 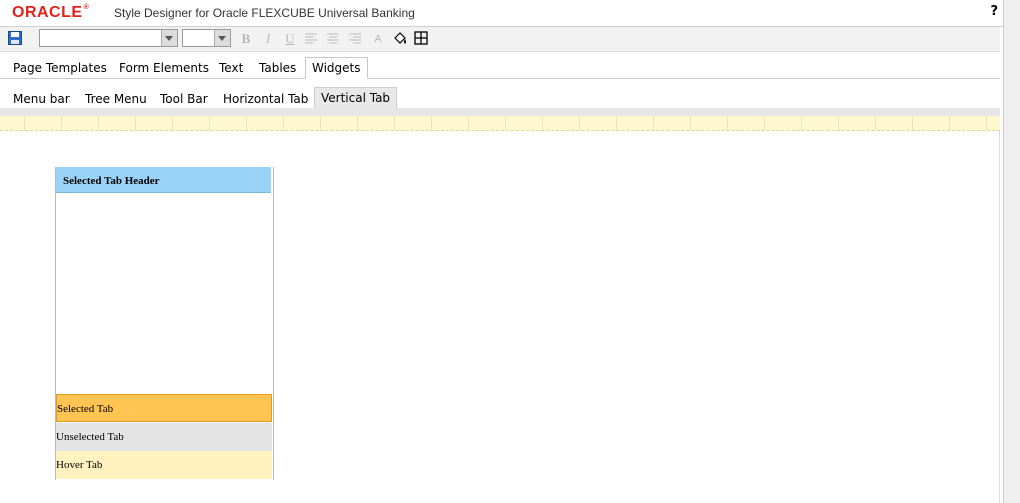 What do you see at coordinates (400, 39) in the screenshot?
I see `fill-color-icon` at bounding box center [400, 39].